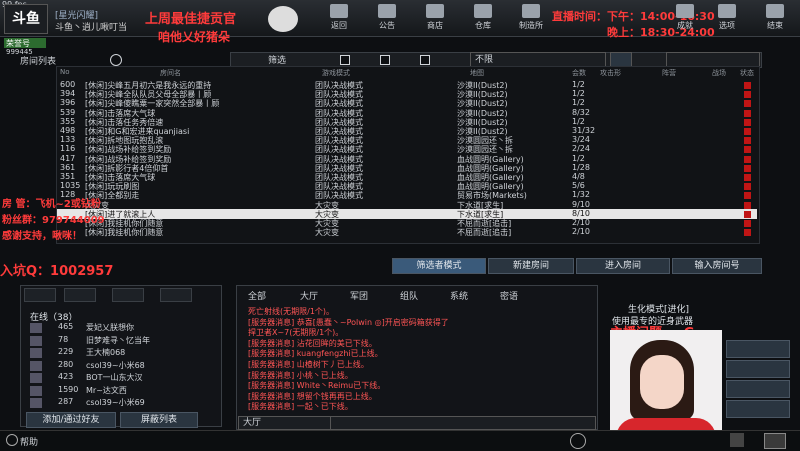 The image size is (800, 451). Describe the element at coordinates (581, 112) in the screenshot. I see `row-count: 8/32` at that location.